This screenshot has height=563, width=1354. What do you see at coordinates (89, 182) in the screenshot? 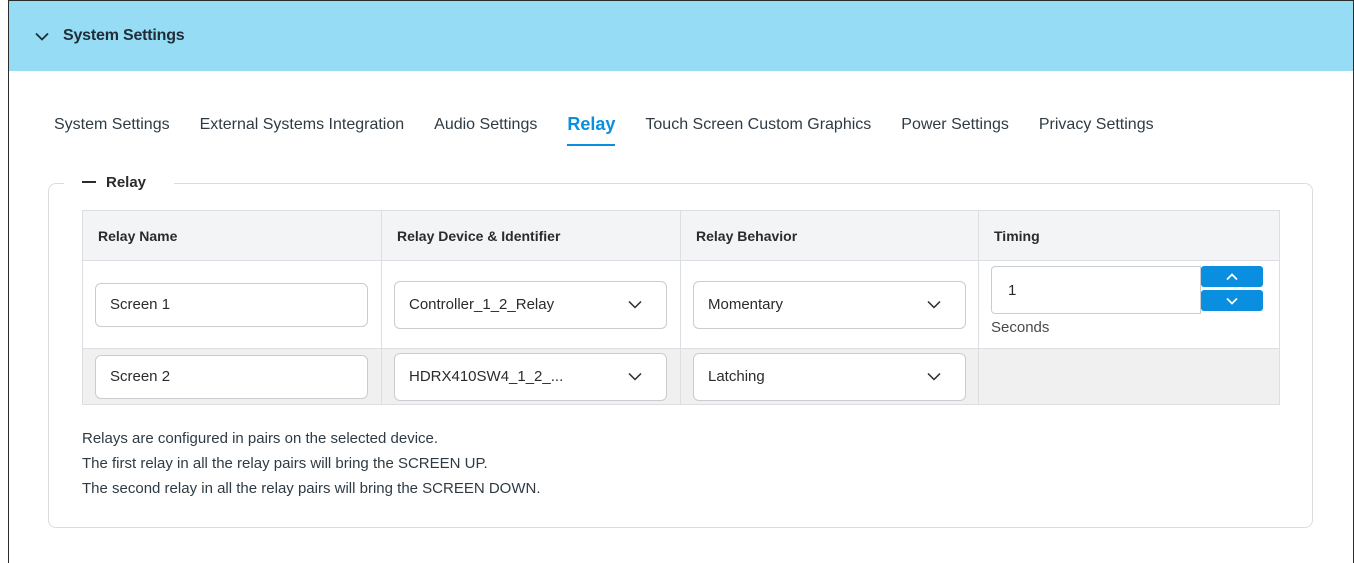
I see `minus-icon` at bounding box center [89, 182].